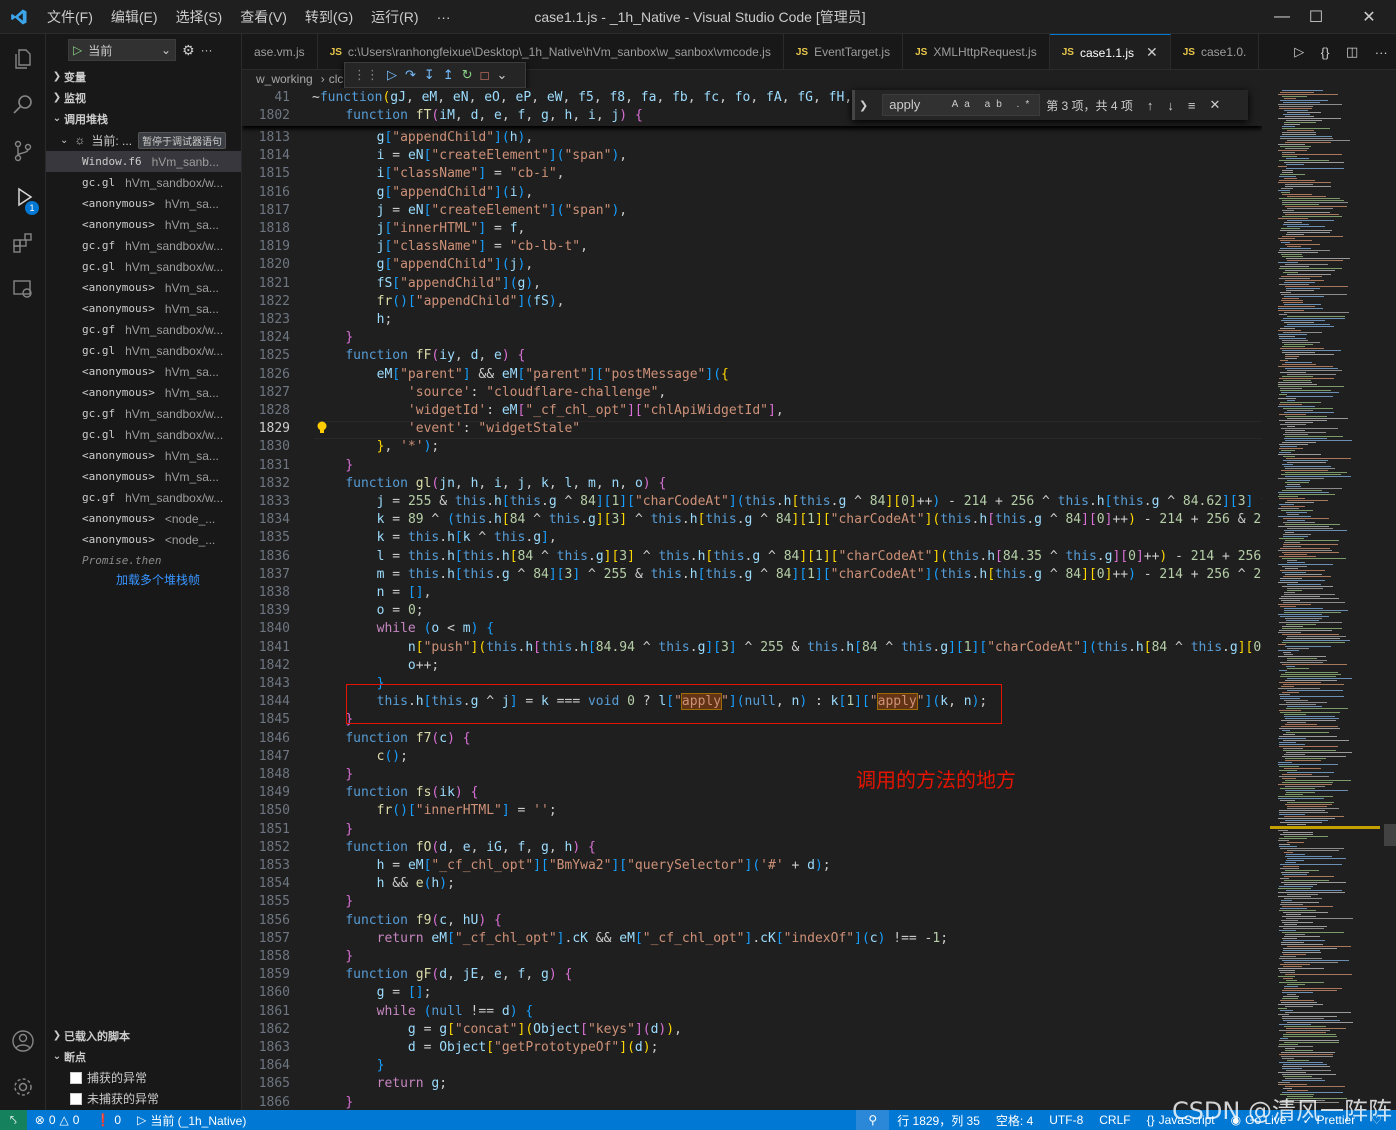  I want to click on code-line: 1866 }, so click(752, 1102).